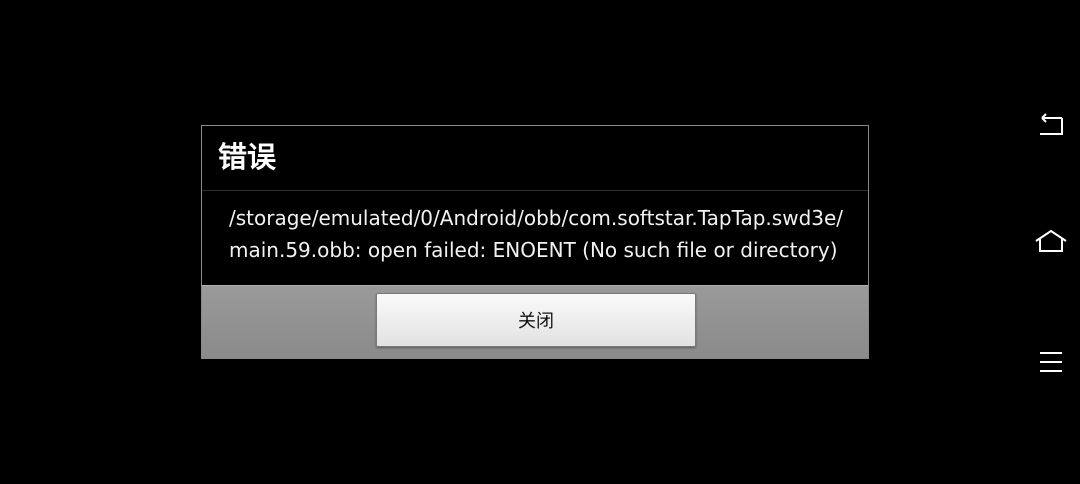 This screenshot has width=1080, height=484. I want to click on back-icon, so click(1051, 124).